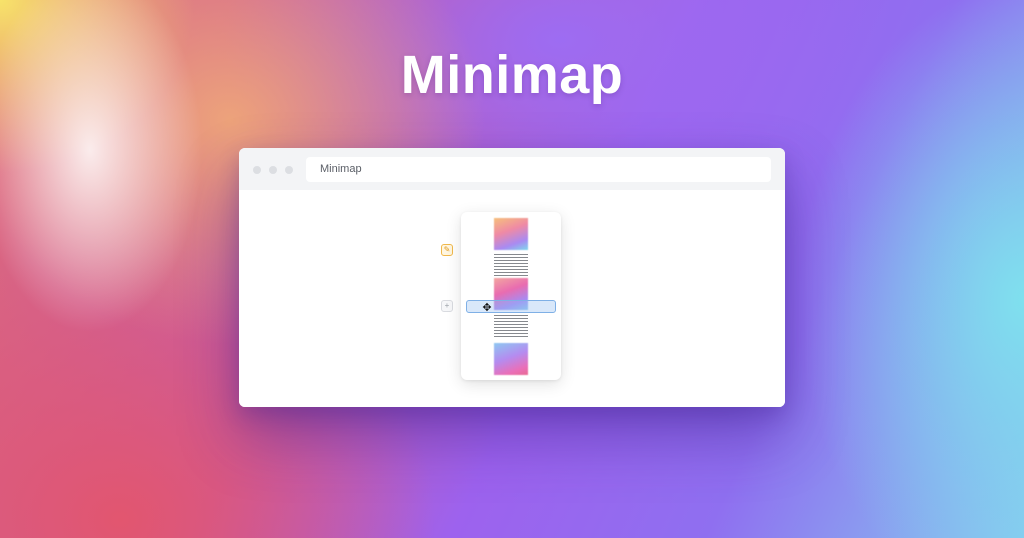 Image resolution: width=1024 pixels, height=538 pixels. I want to click on add-button: +, so click(447, 306).